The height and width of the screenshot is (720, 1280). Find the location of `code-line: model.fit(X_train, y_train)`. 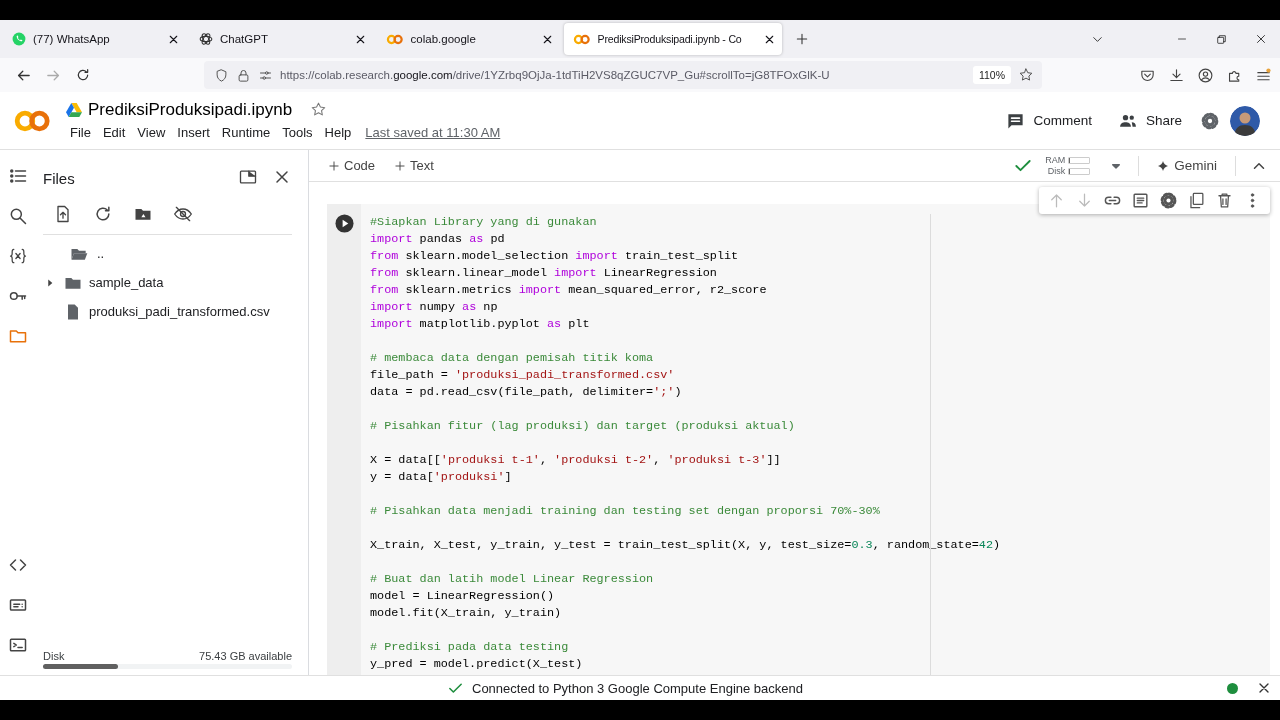

code-line: model.fit(X_train, y_train) is located at coordinates (466, 613).